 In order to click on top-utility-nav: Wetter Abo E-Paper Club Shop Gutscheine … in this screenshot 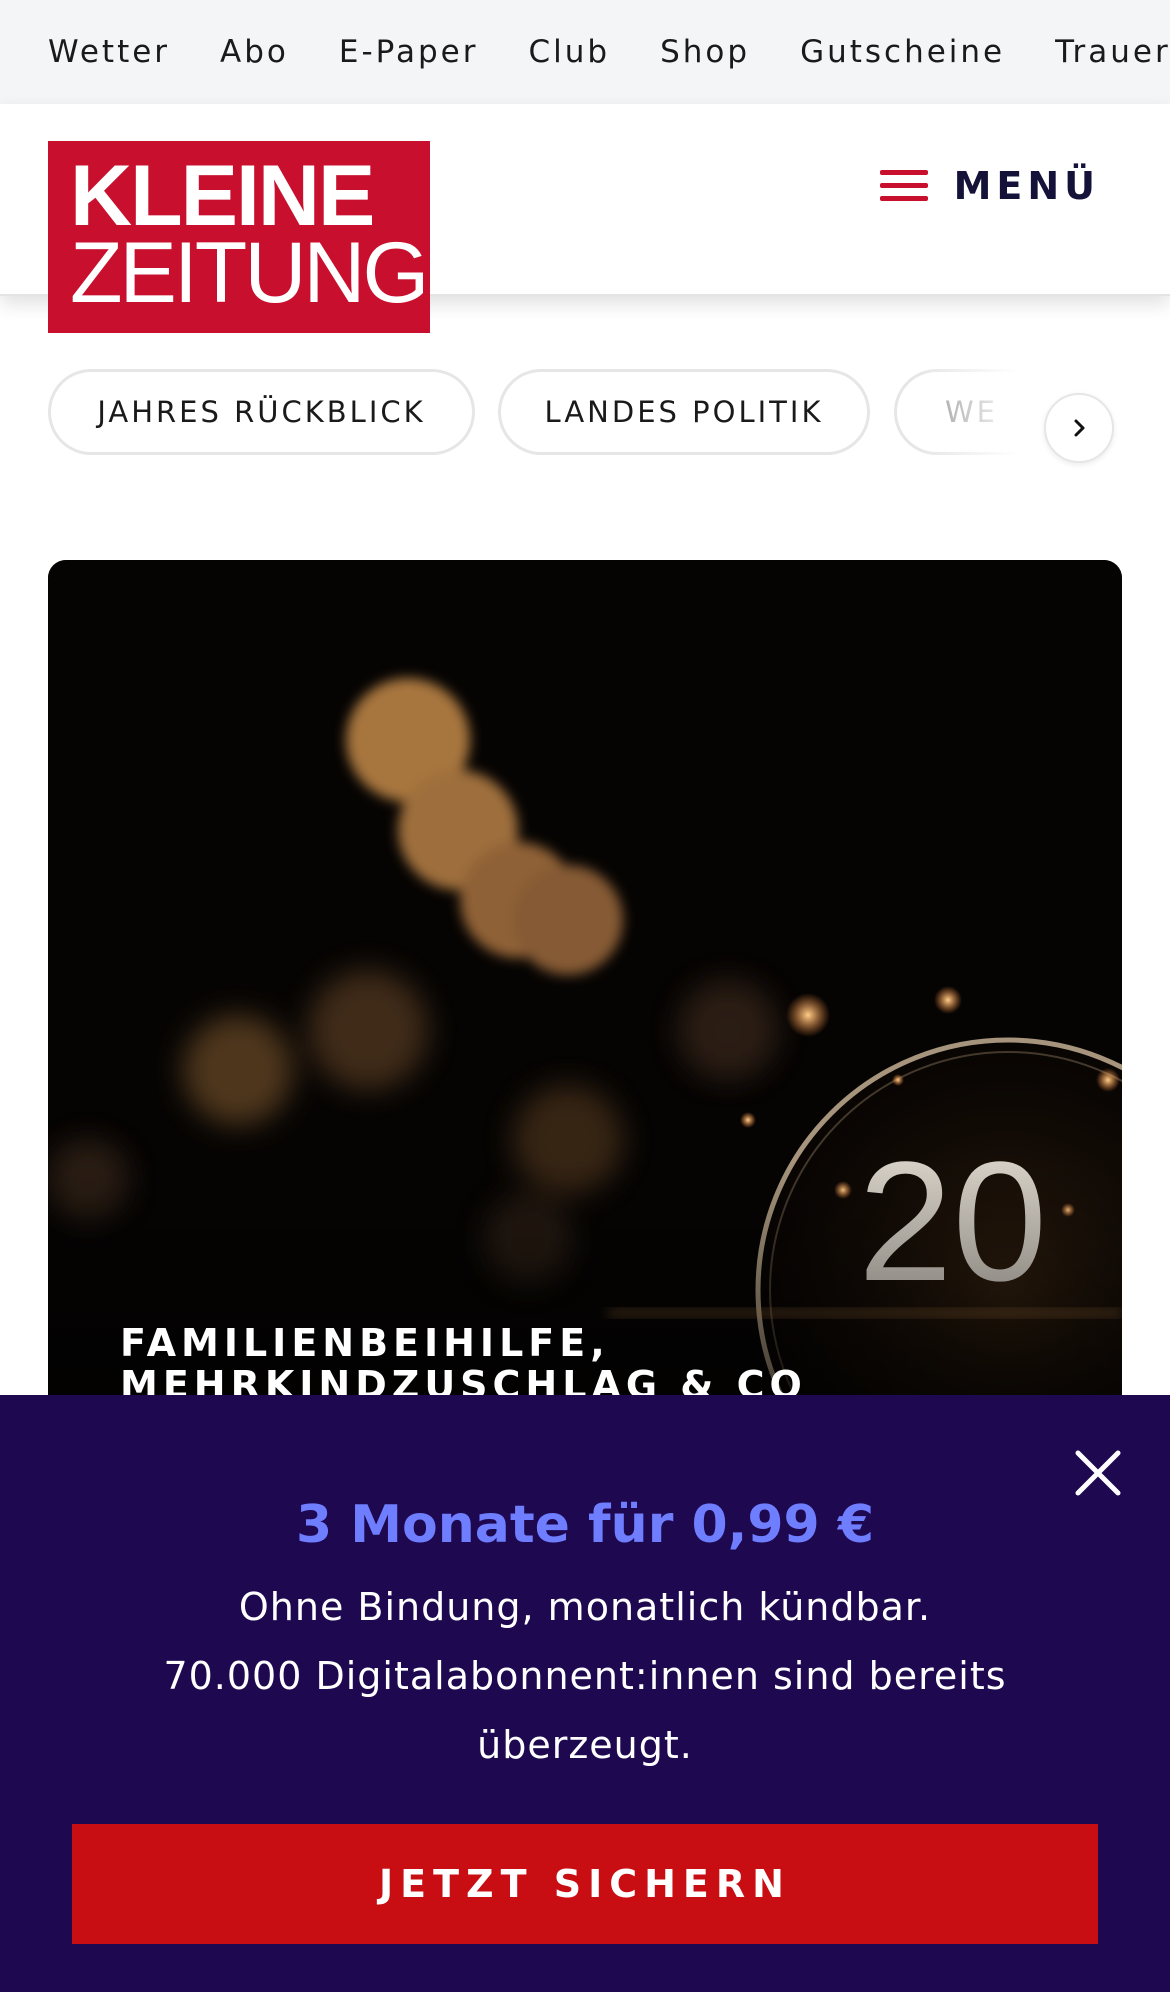, I will do `click(609, 52)`.